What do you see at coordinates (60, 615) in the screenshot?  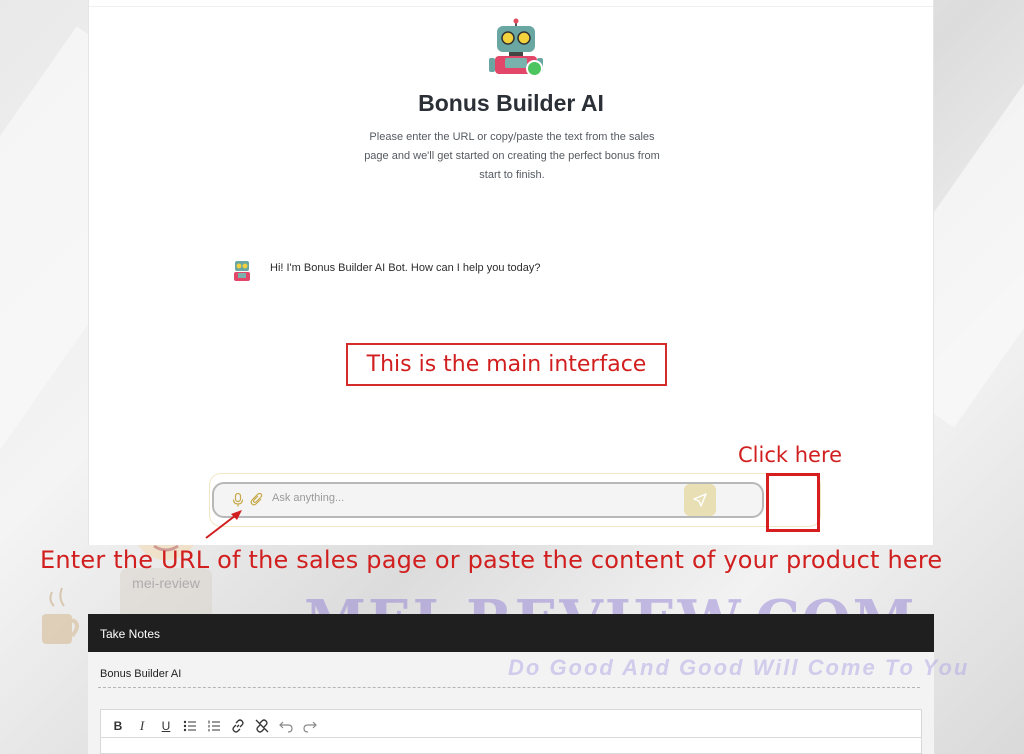 I see `coffee-cup-icon` at bounding box center [60, 615].